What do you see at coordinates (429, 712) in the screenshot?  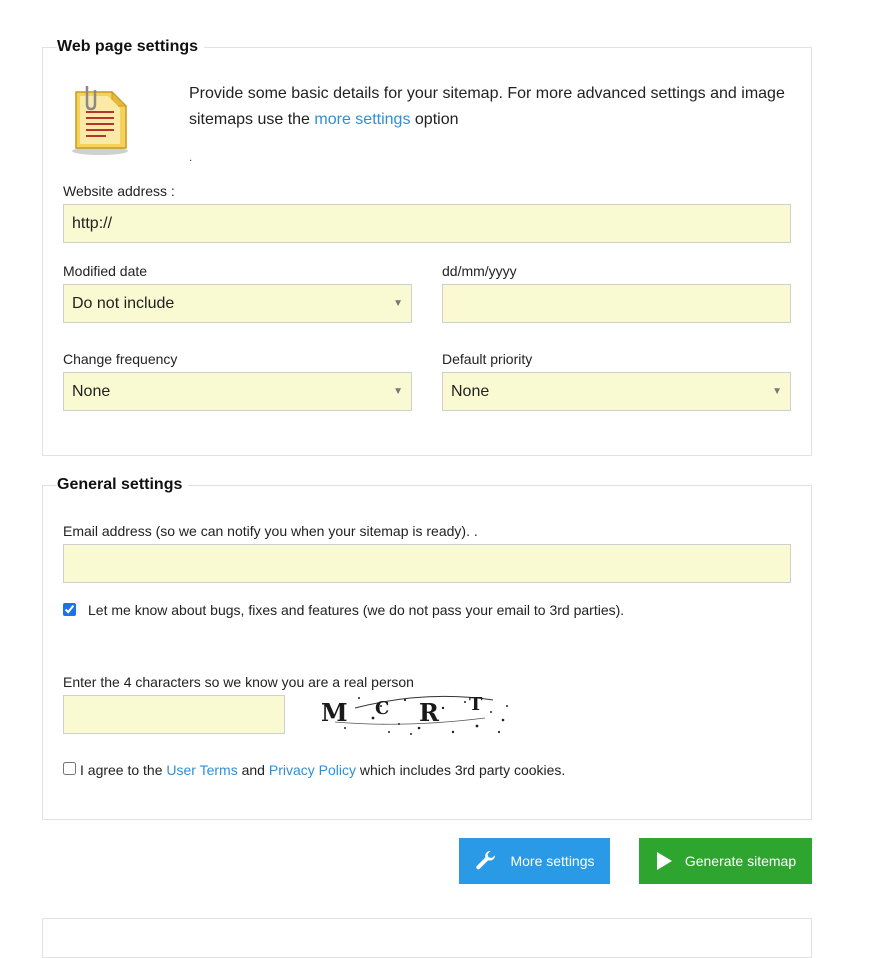 I see `captcha-char: R` at bounding box center [429, 712].